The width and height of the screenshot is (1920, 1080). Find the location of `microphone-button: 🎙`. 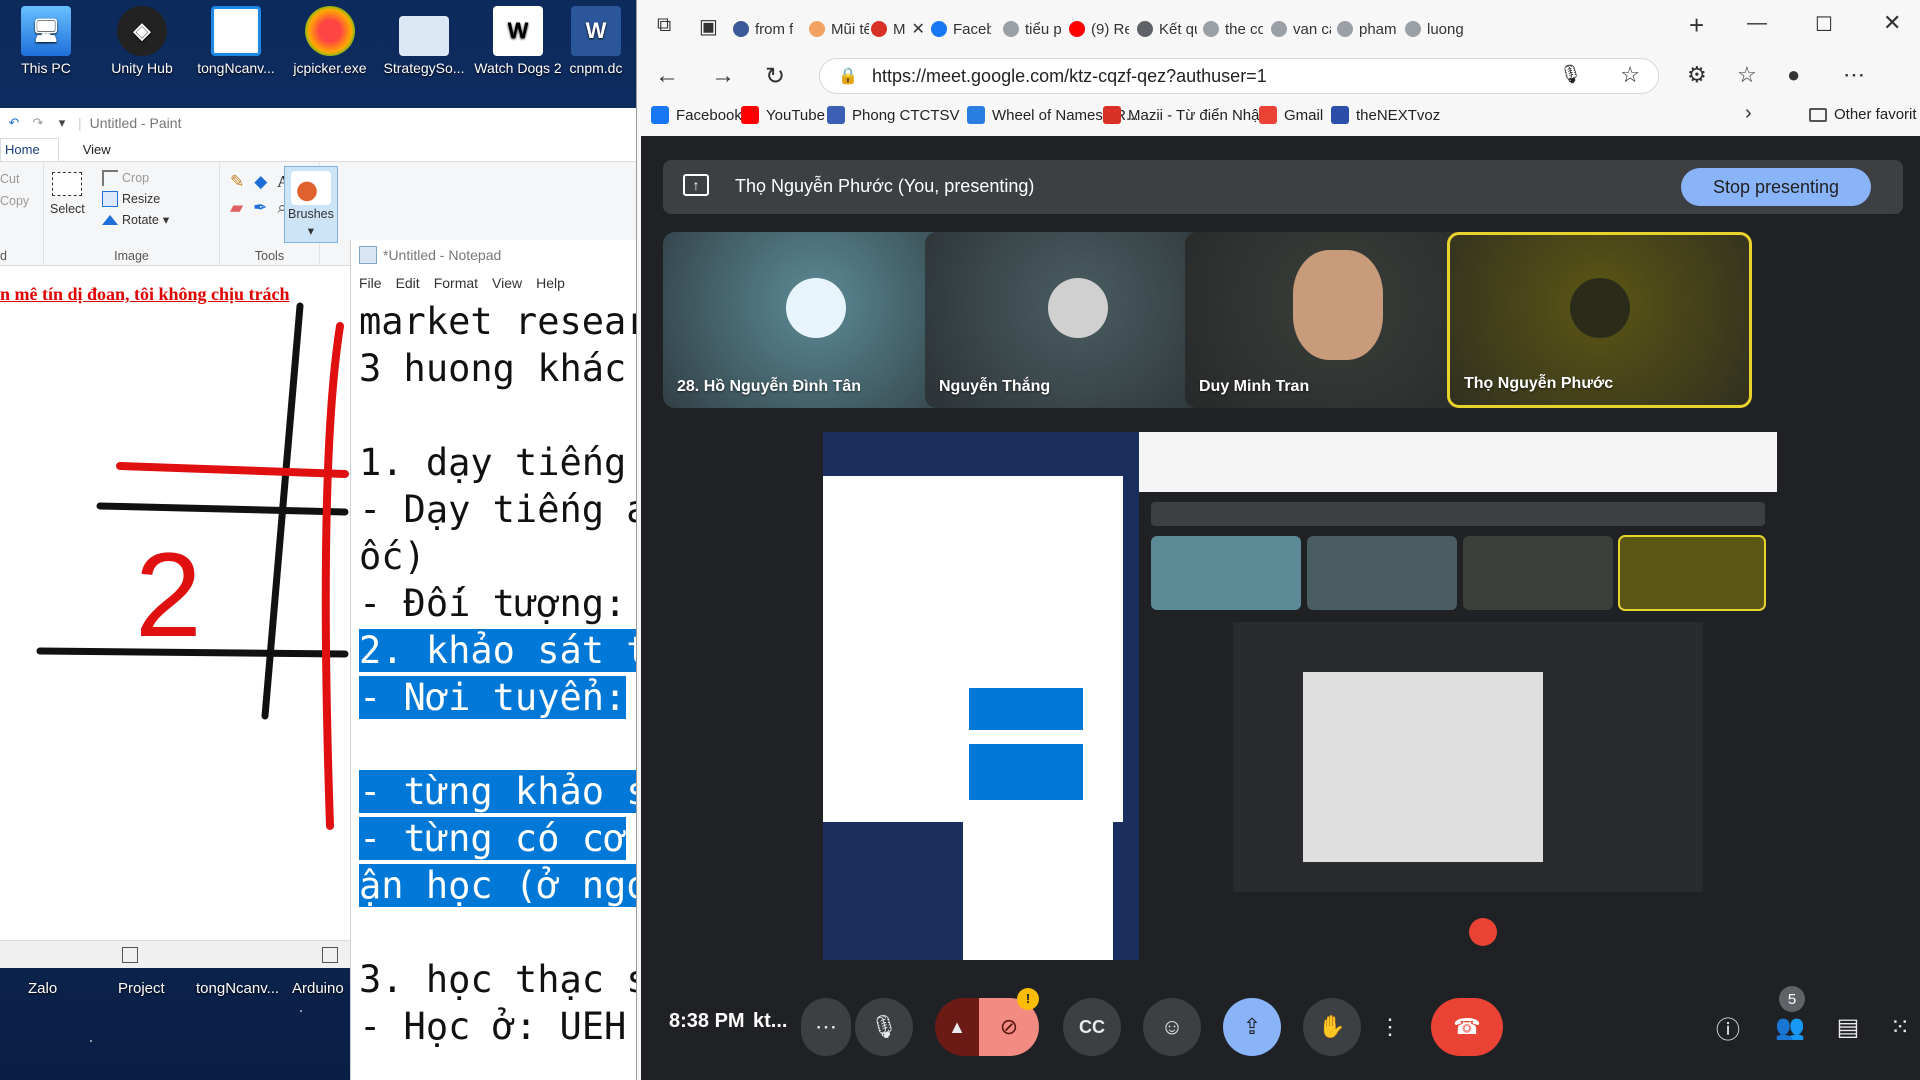

microphone-button: 🎙 is located at coordinates (884, 1027).